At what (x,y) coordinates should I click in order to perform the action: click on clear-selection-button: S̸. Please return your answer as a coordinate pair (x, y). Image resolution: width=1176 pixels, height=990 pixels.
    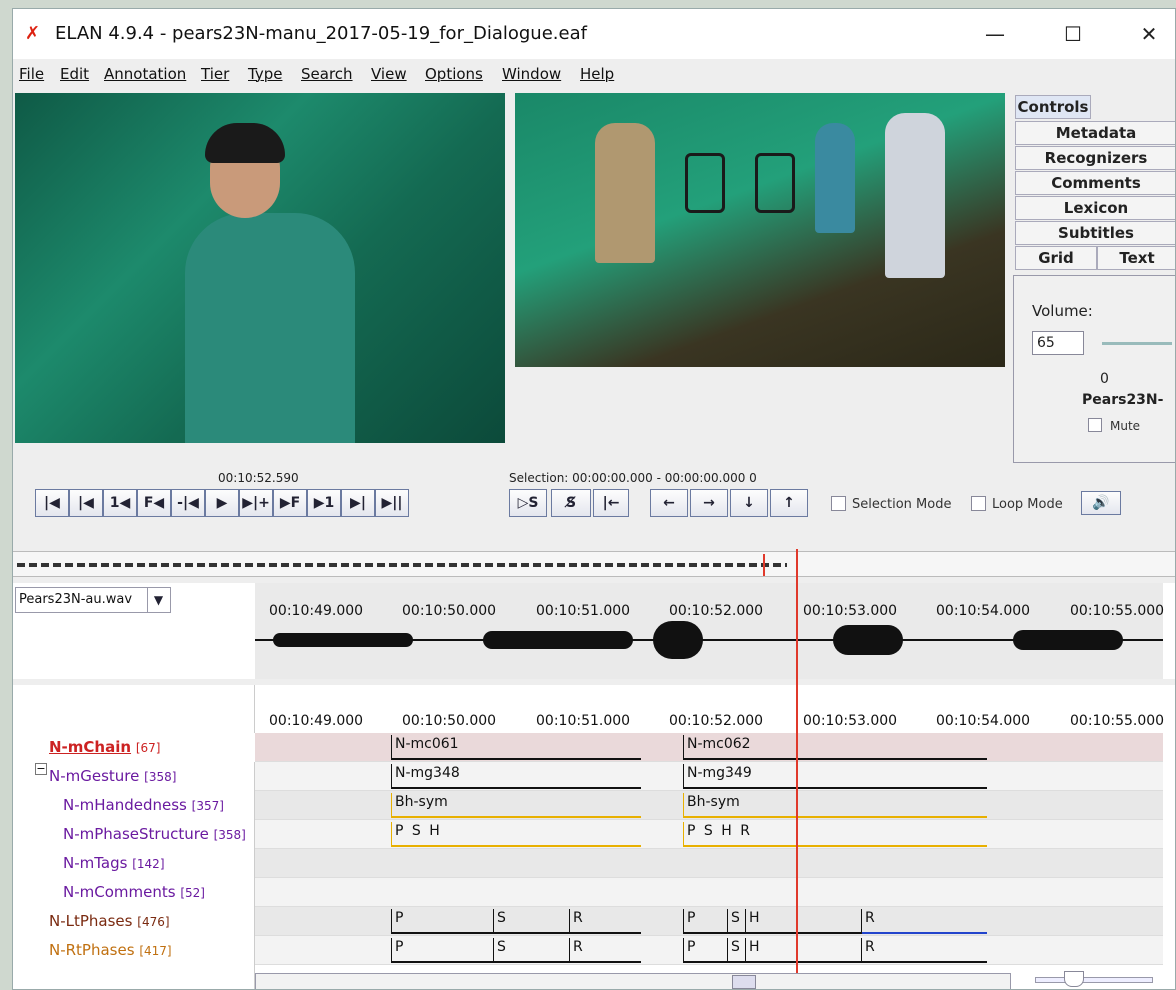
    Looking at the image, I should click on (571, 503).